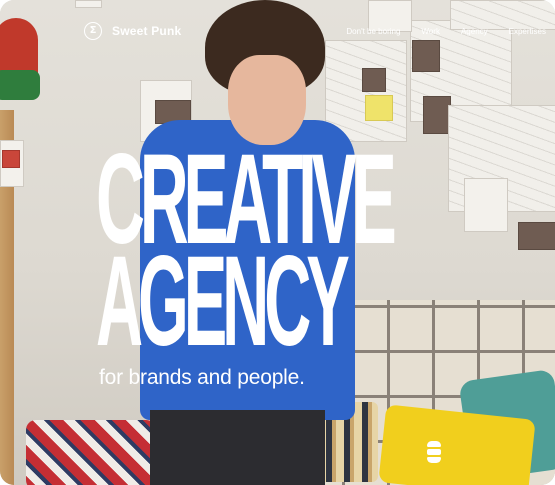  I want to click on nav-item-dont-be-boring: Don't be boring, so click(373, 31).